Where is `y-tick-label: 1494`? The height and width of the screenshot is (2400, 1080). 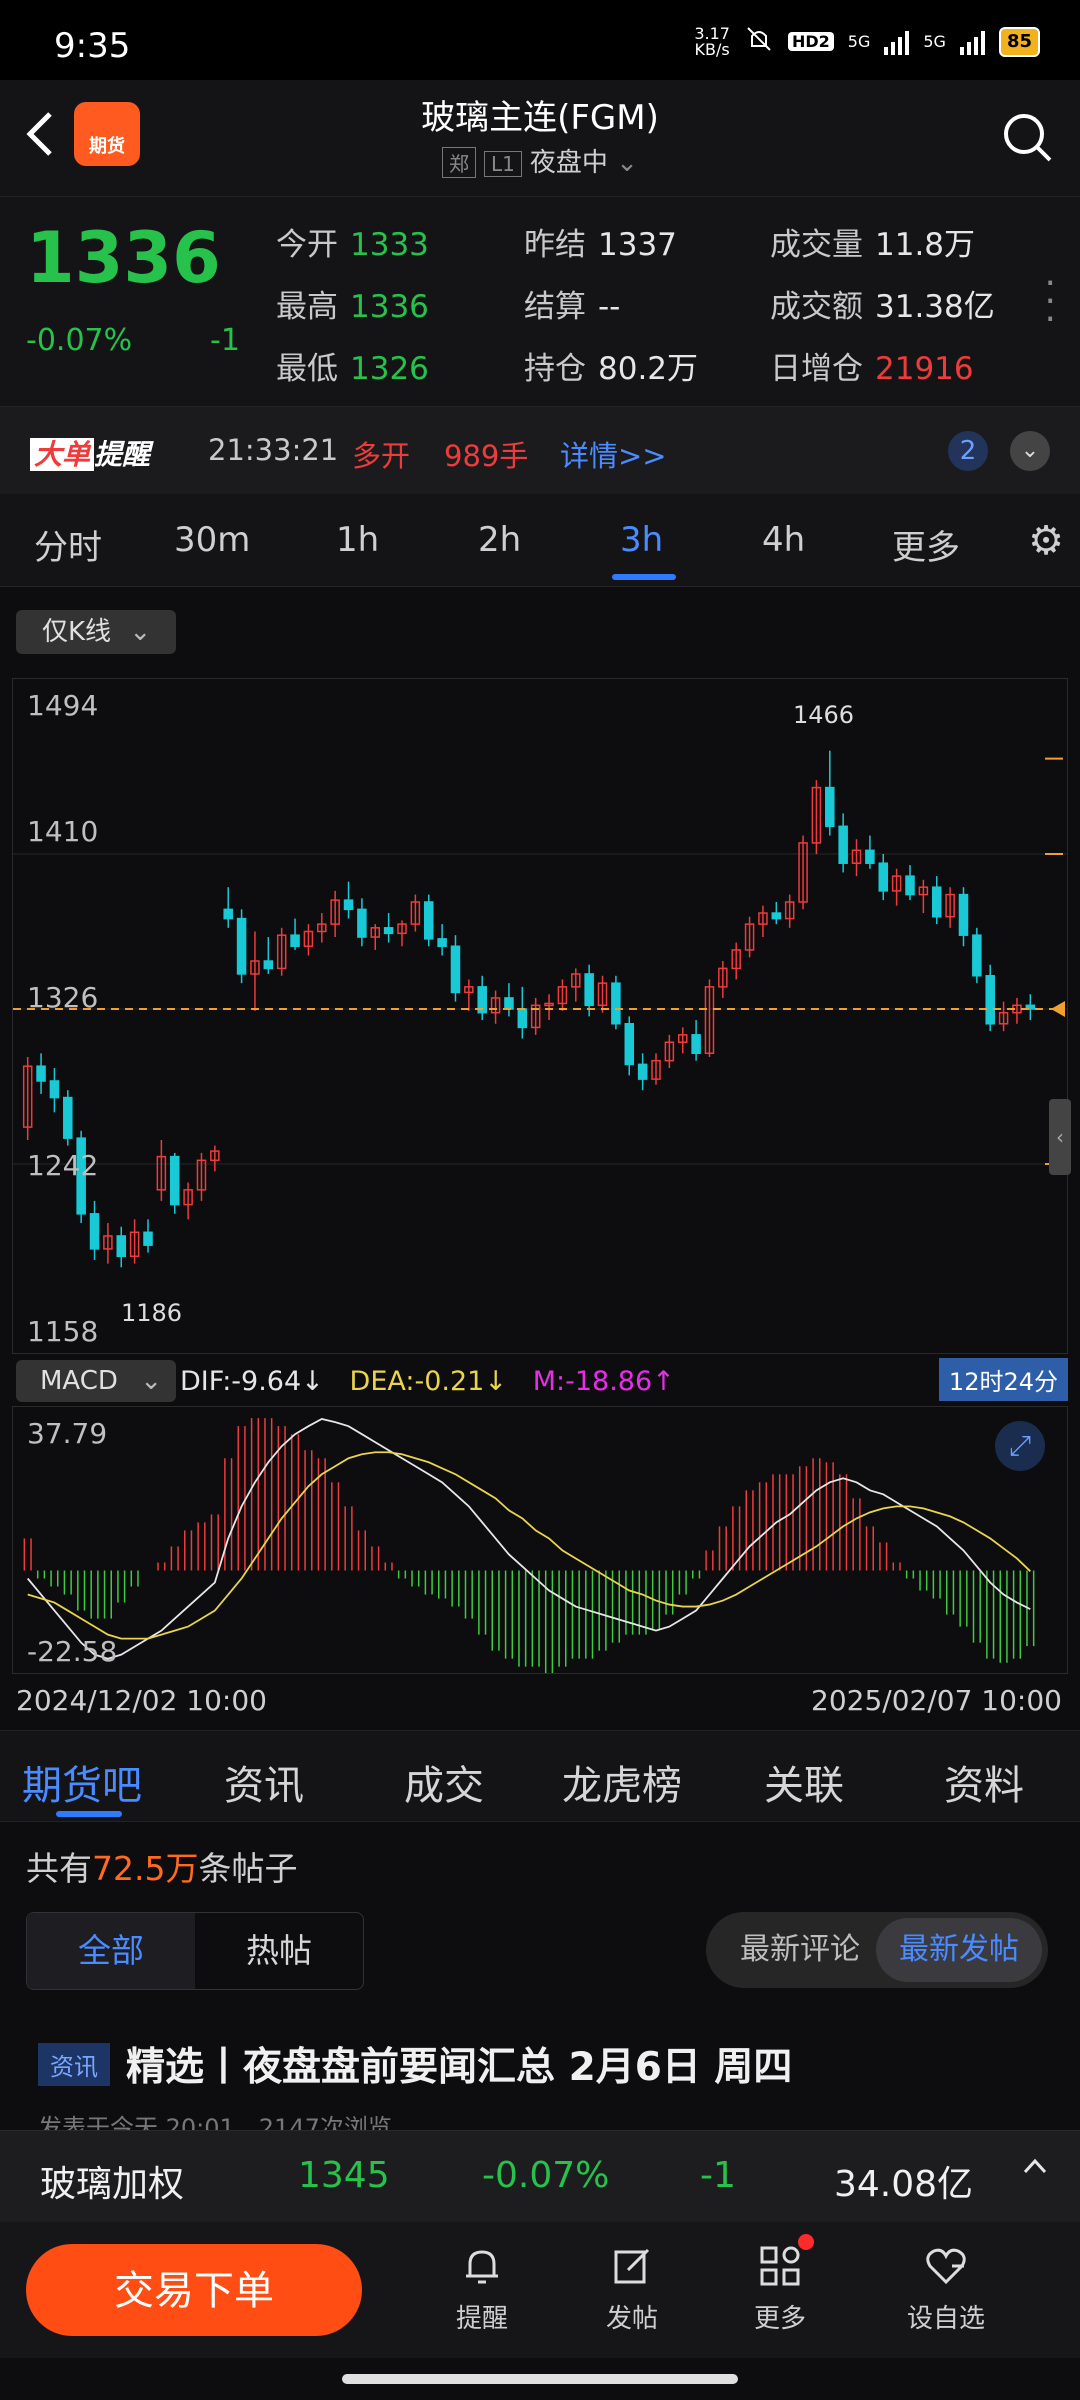
y-tick-label: 1494 is located at coordinates (63, 705).